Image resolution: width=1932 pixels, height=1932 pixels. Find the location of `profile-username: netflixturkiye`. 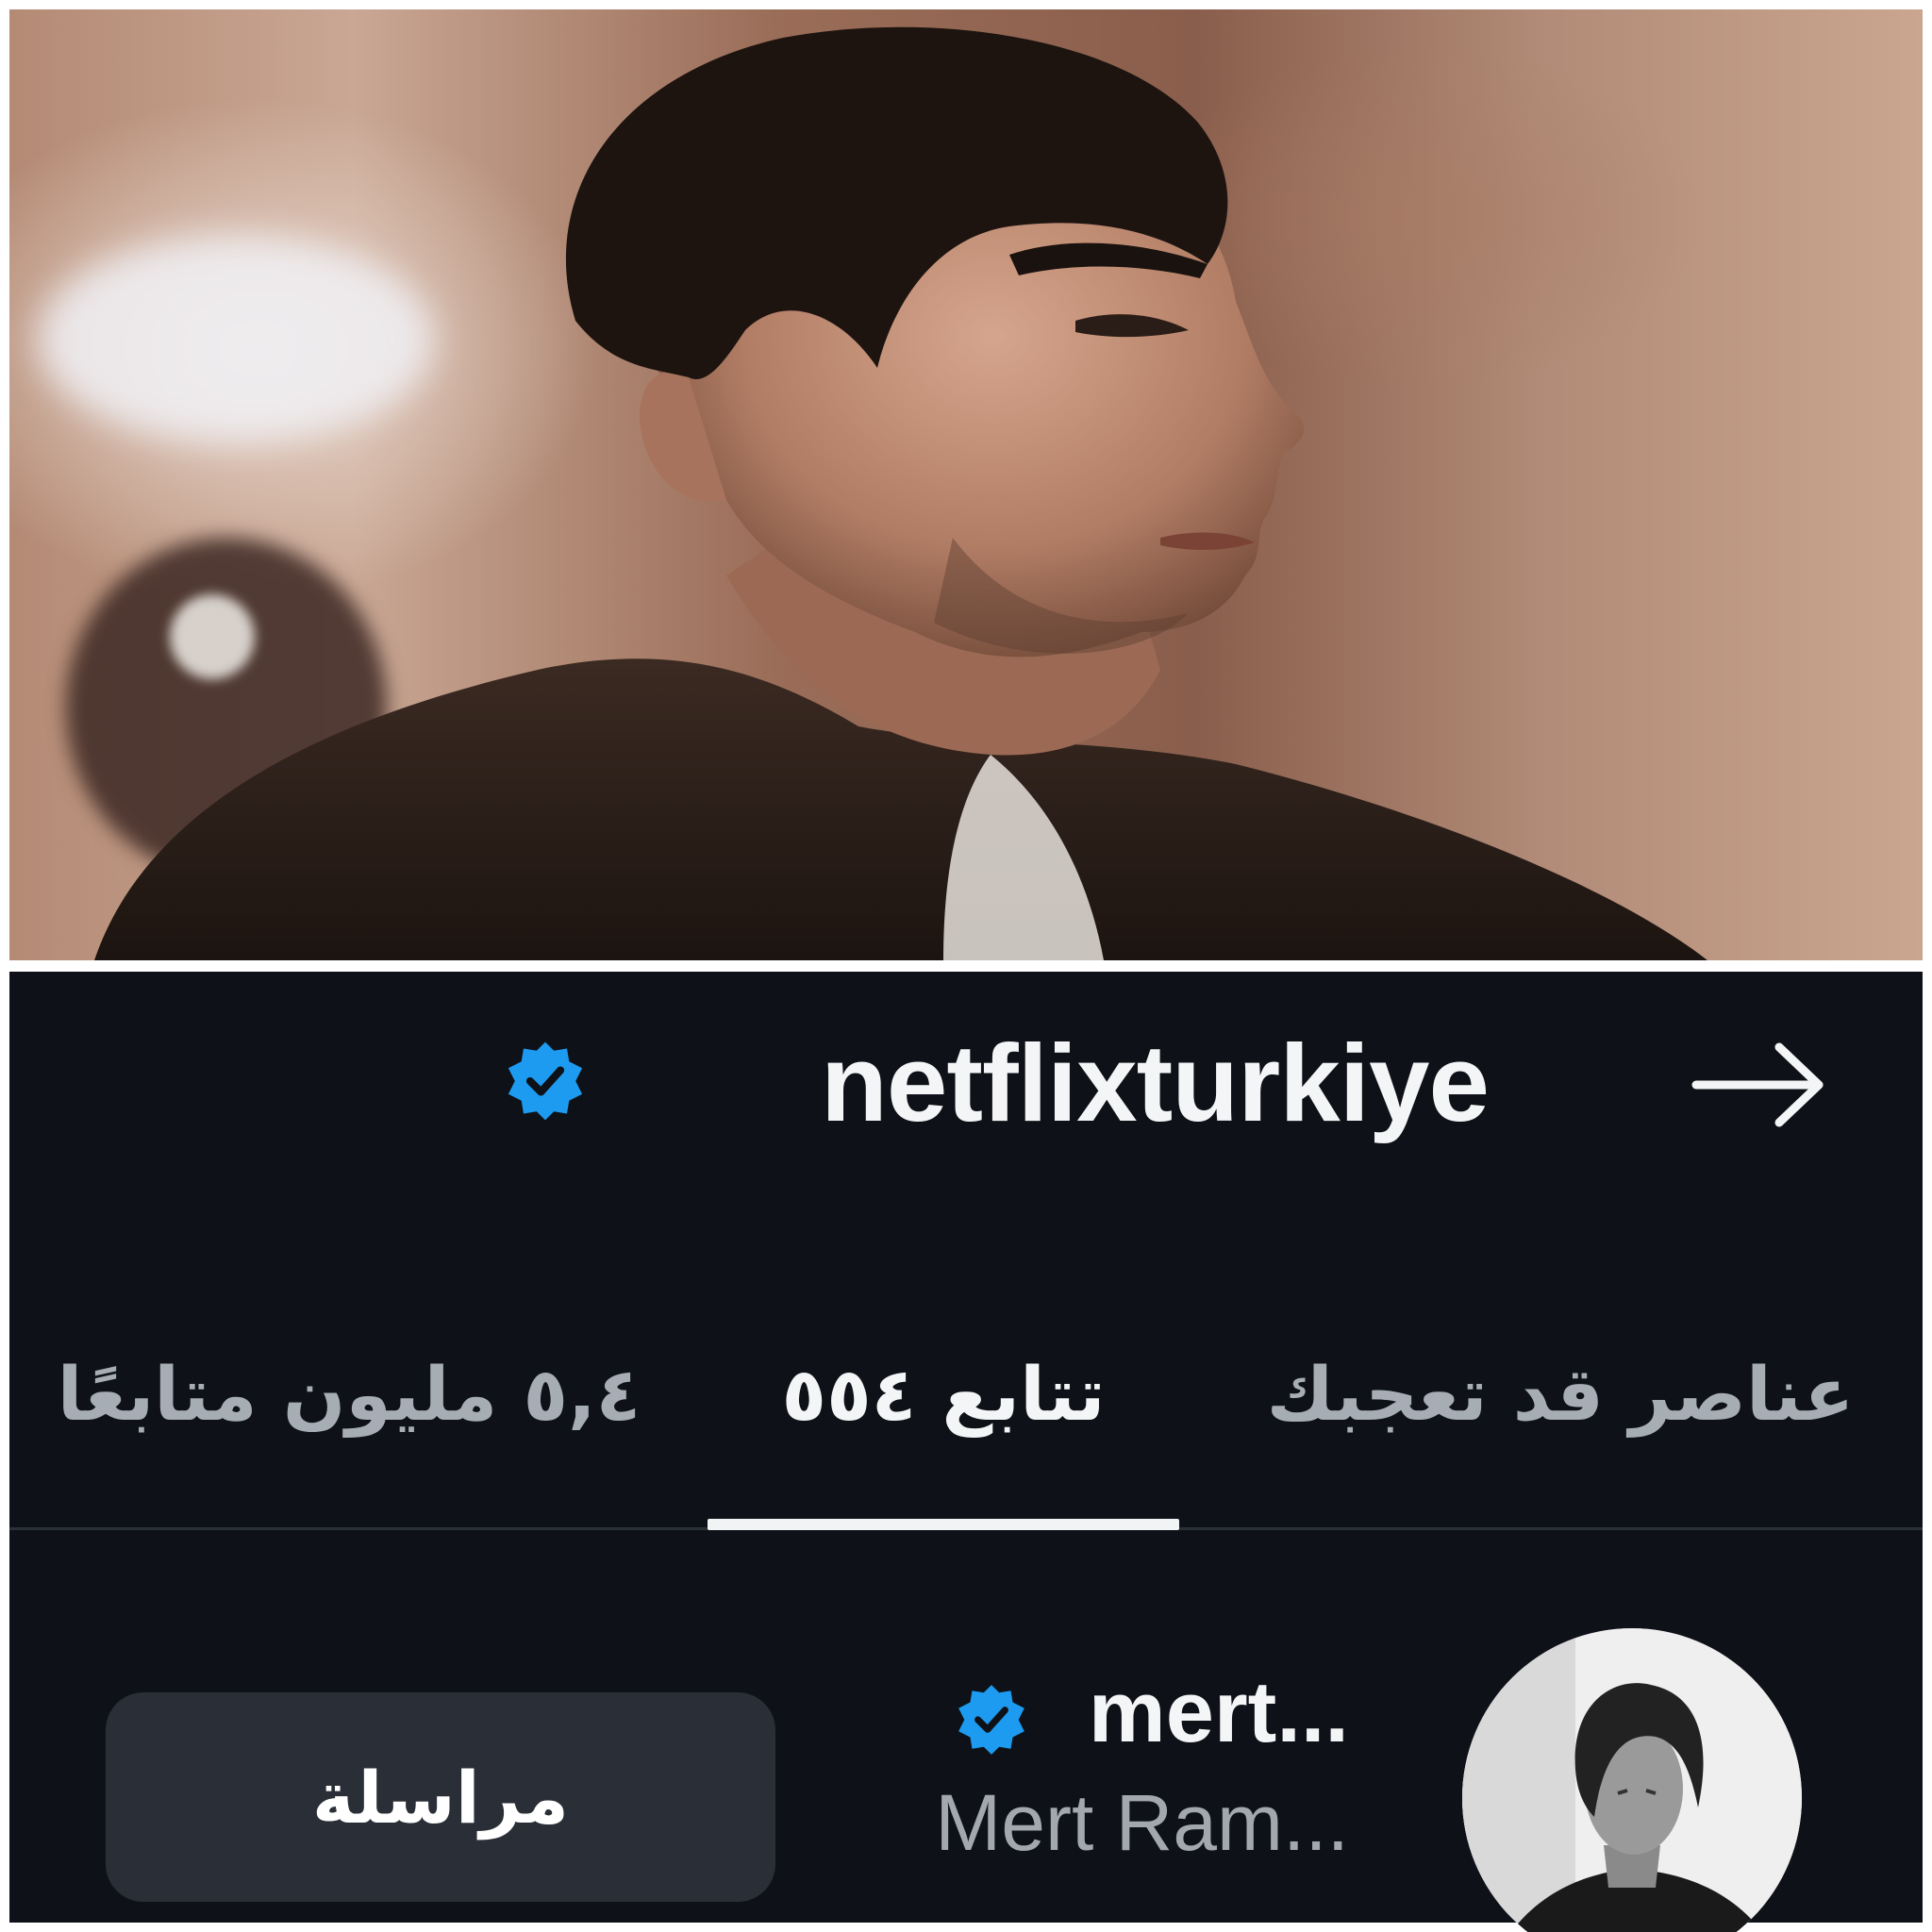

profile-username: netflixturkiye is located at coordinates (1155, 1083).